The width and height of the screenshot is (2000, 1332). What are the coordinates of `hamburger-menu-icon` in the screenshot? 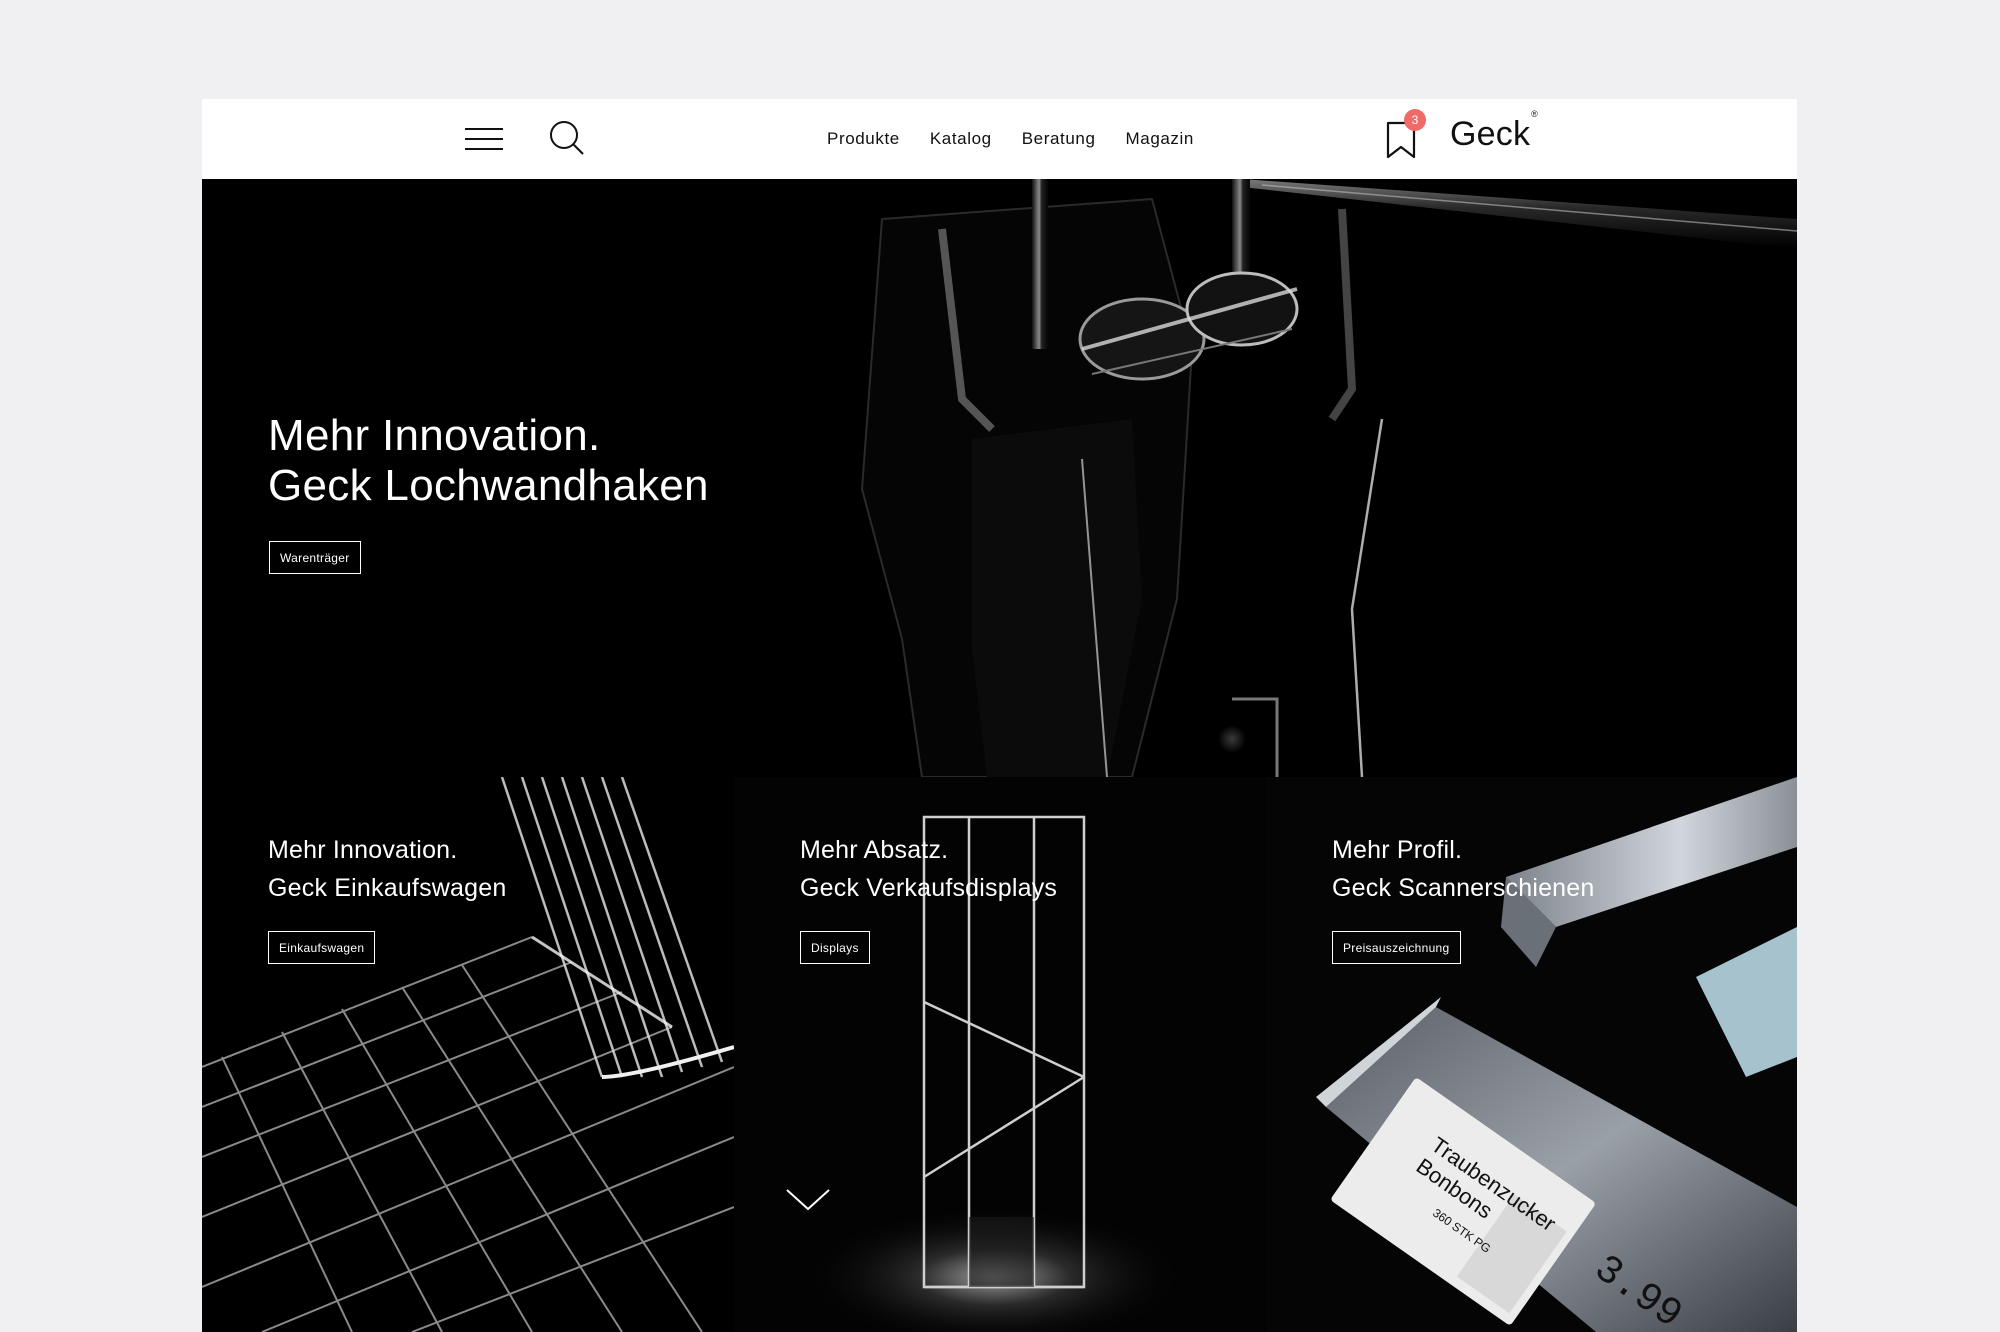 It's located at (485, 139).